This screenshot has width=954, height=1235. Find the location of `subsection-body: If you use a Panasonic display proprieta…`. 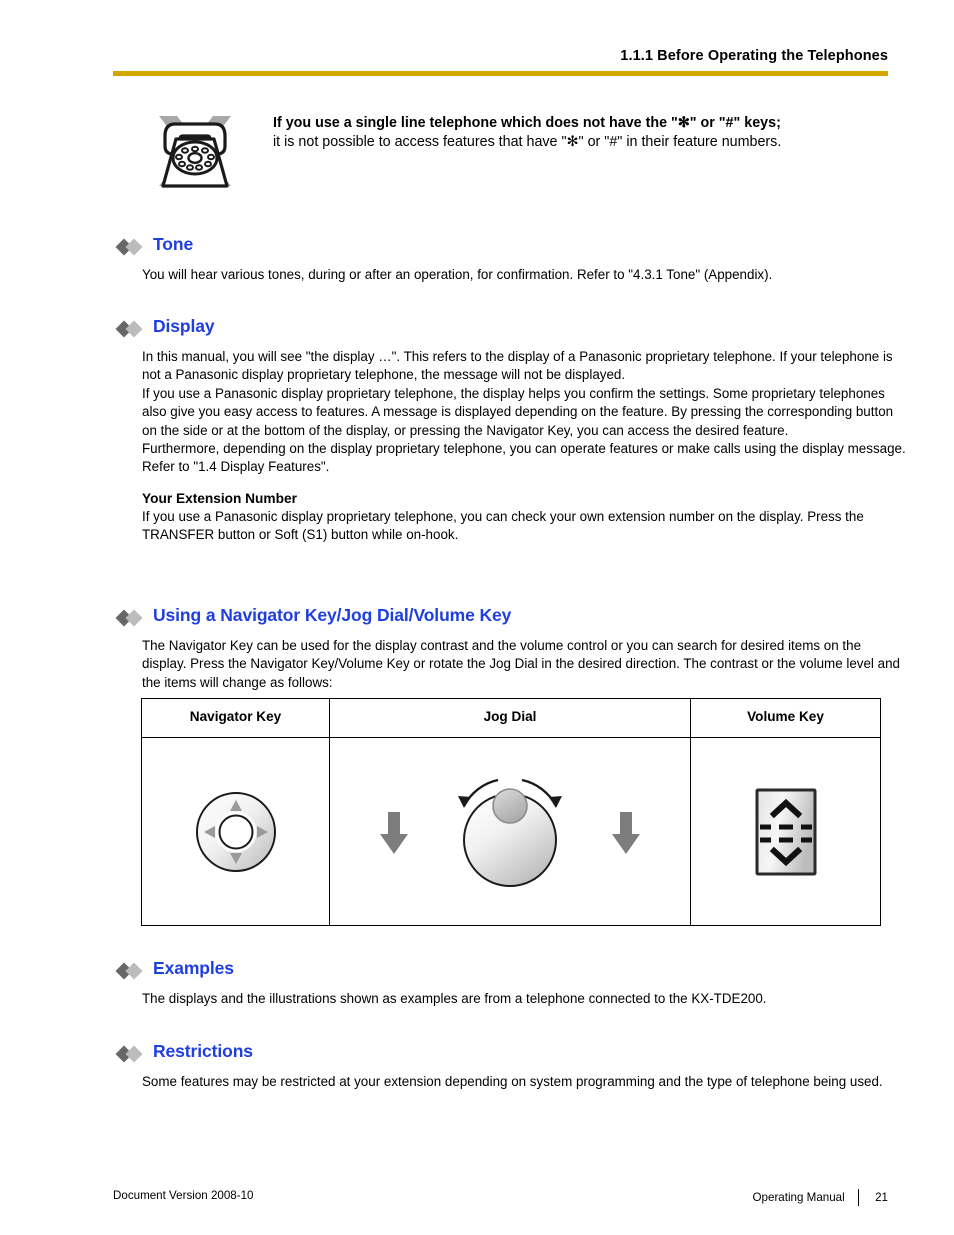

subsection-body: If you use a Panasonic display proprieta… is located at coordinates (525, 526).